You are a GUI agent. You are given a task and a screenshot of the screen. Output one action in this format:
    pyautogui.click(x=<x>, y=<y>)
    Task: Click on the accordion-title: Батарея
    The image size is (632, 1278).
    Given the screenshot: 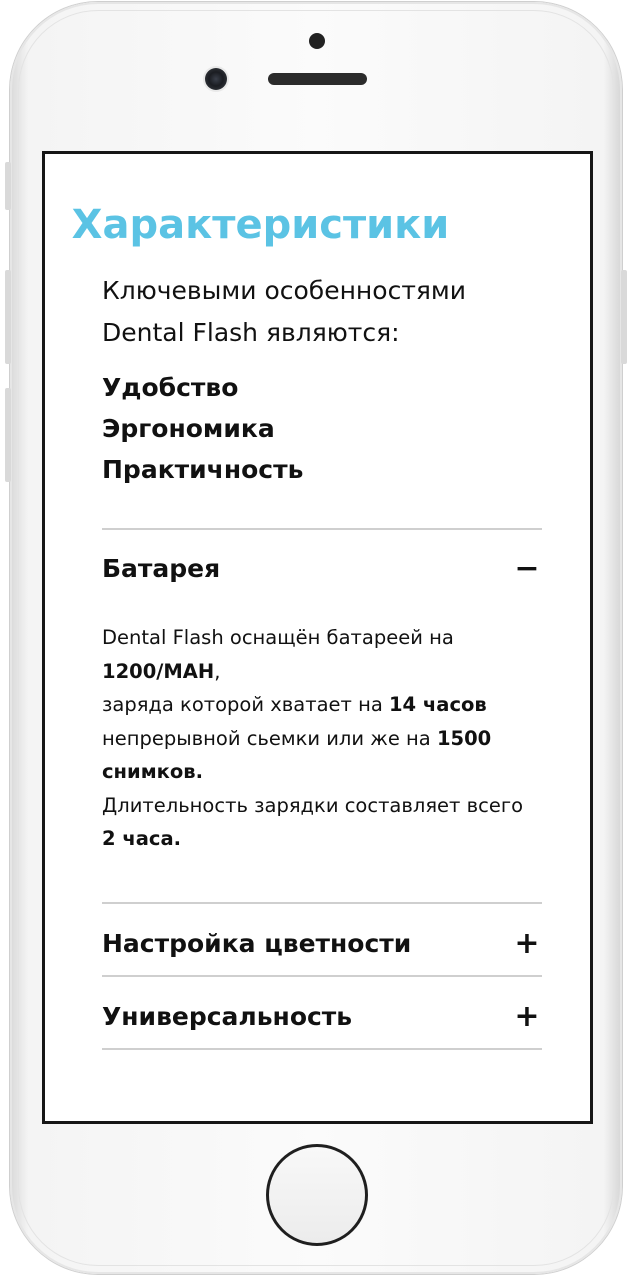 What is the action you would take?
    pyautogui.click(x=161, y=568)
    